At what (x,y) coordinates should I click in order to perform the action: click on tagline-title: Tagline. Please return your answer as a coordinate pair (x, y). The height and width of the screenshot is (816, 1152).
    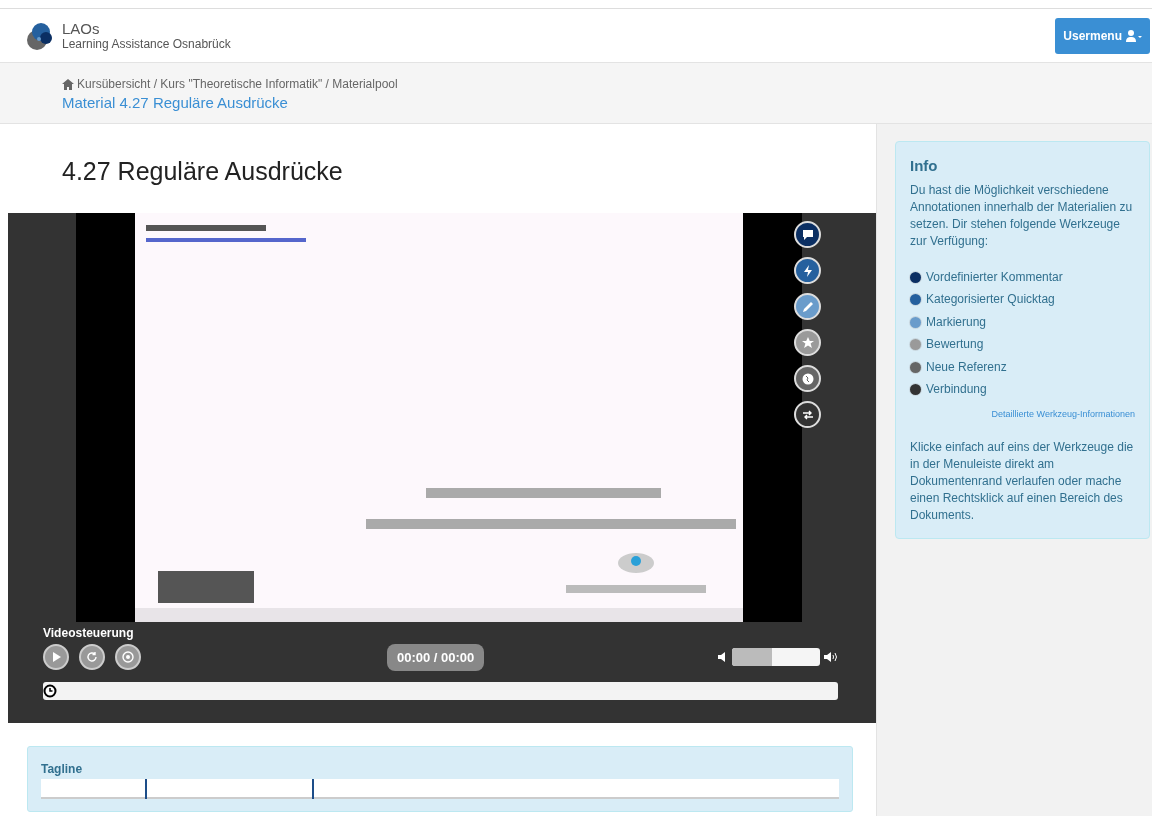
    Looking at the image, I should click on (62, 769).